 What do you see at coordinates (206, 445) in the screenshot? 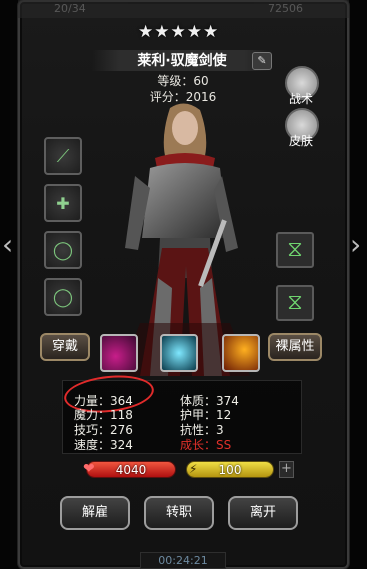
I see `stat-growth: 成长：SS` at bounding box center [206, 445].